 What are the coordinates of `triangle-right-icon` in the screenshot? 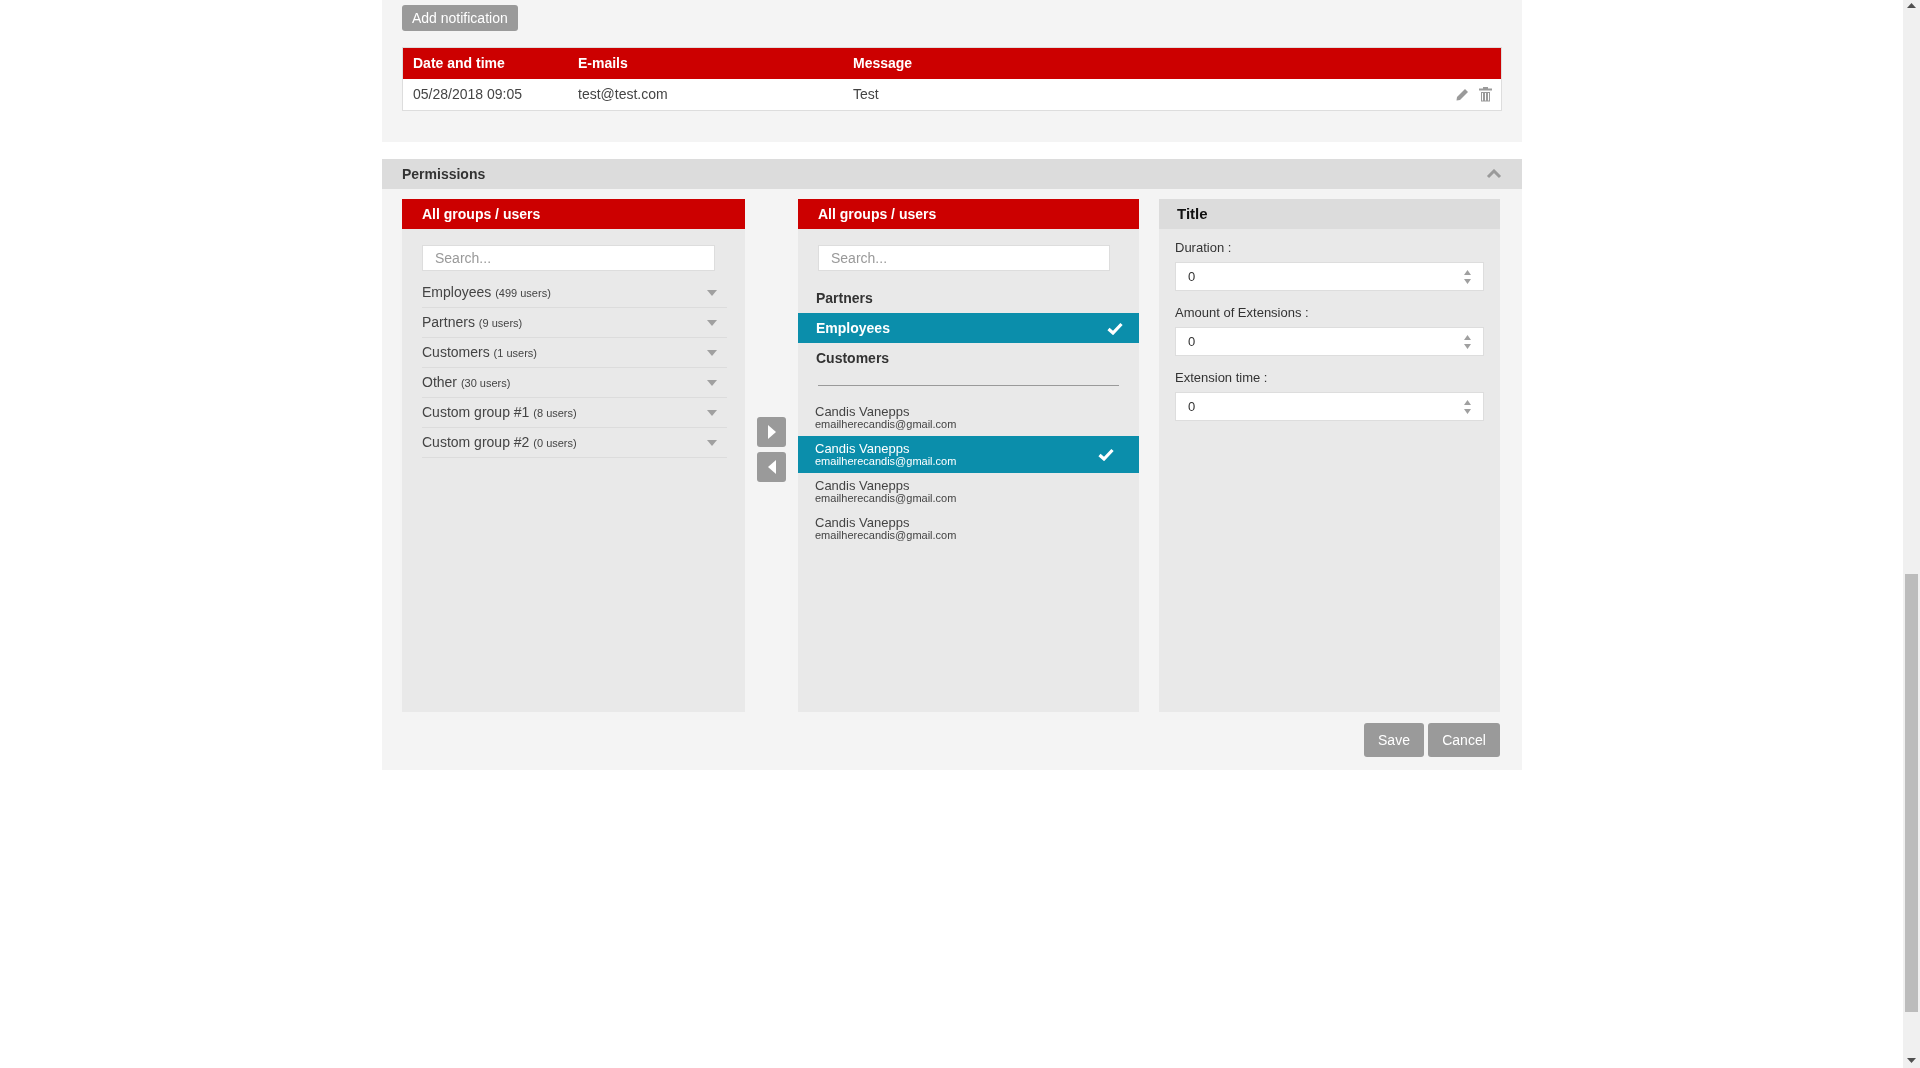 It's located at (771, 432).